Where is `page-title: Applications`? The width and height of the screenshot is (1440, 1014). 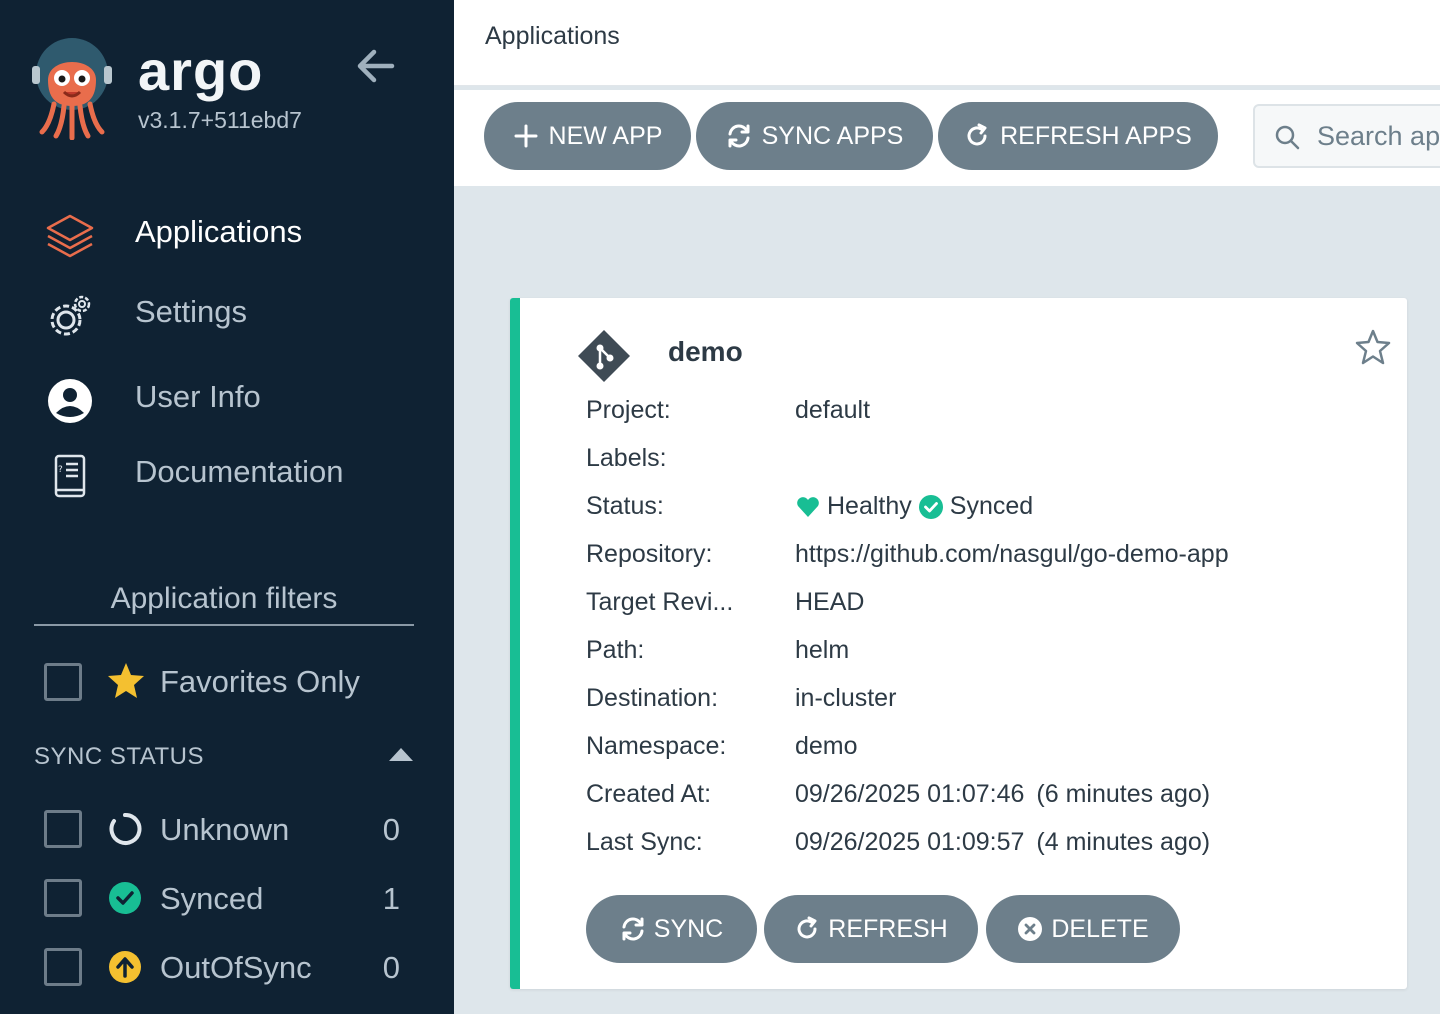
page-title: Applications is located at coordinates (552, 36).